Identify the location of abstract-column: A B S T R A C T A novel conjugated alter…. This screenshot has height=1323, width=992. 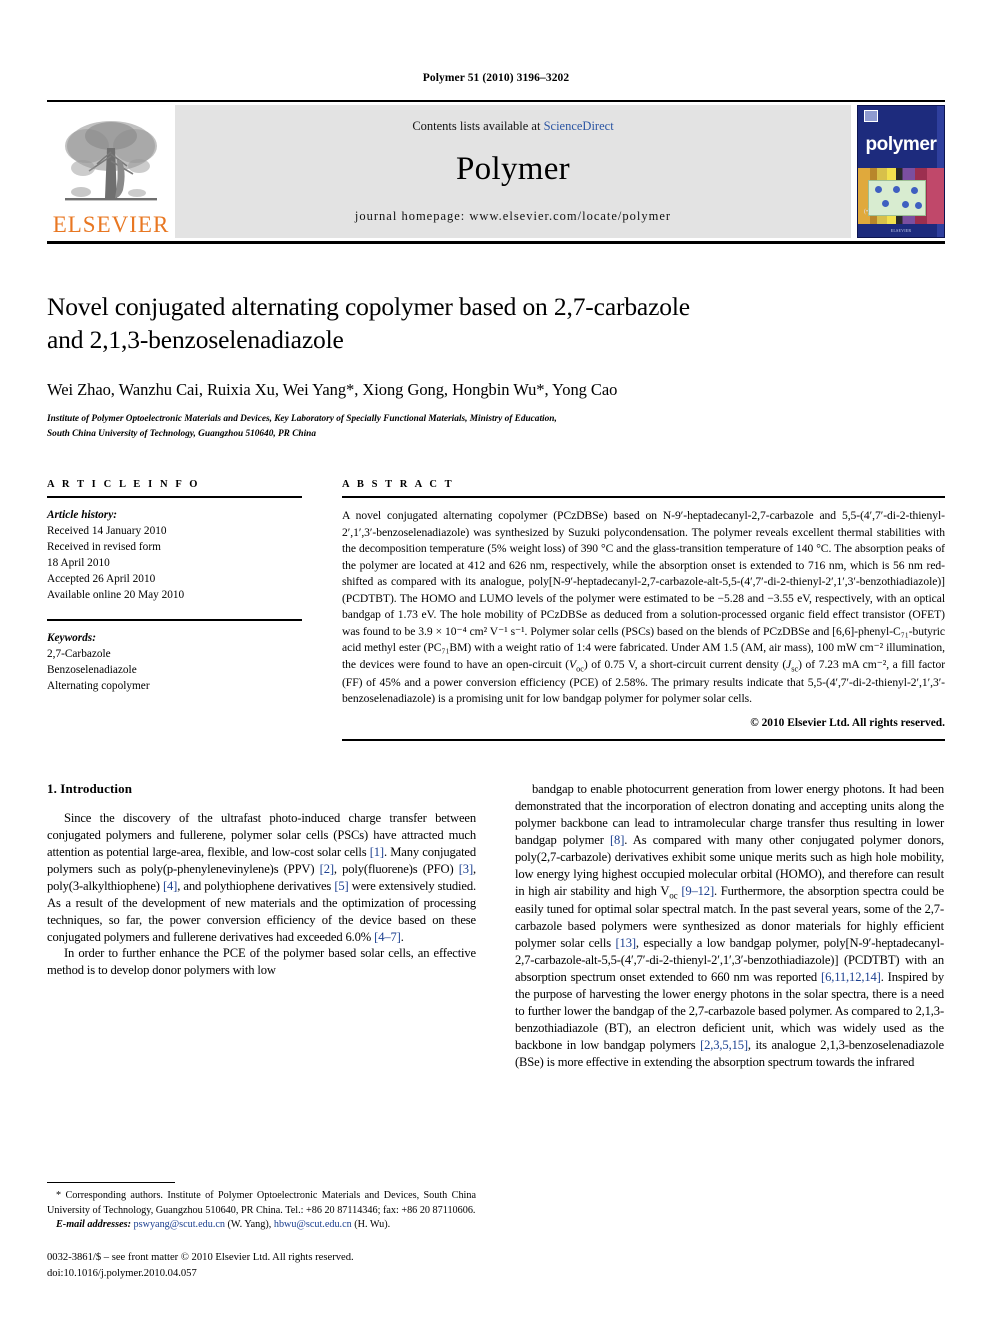
(643, 610).